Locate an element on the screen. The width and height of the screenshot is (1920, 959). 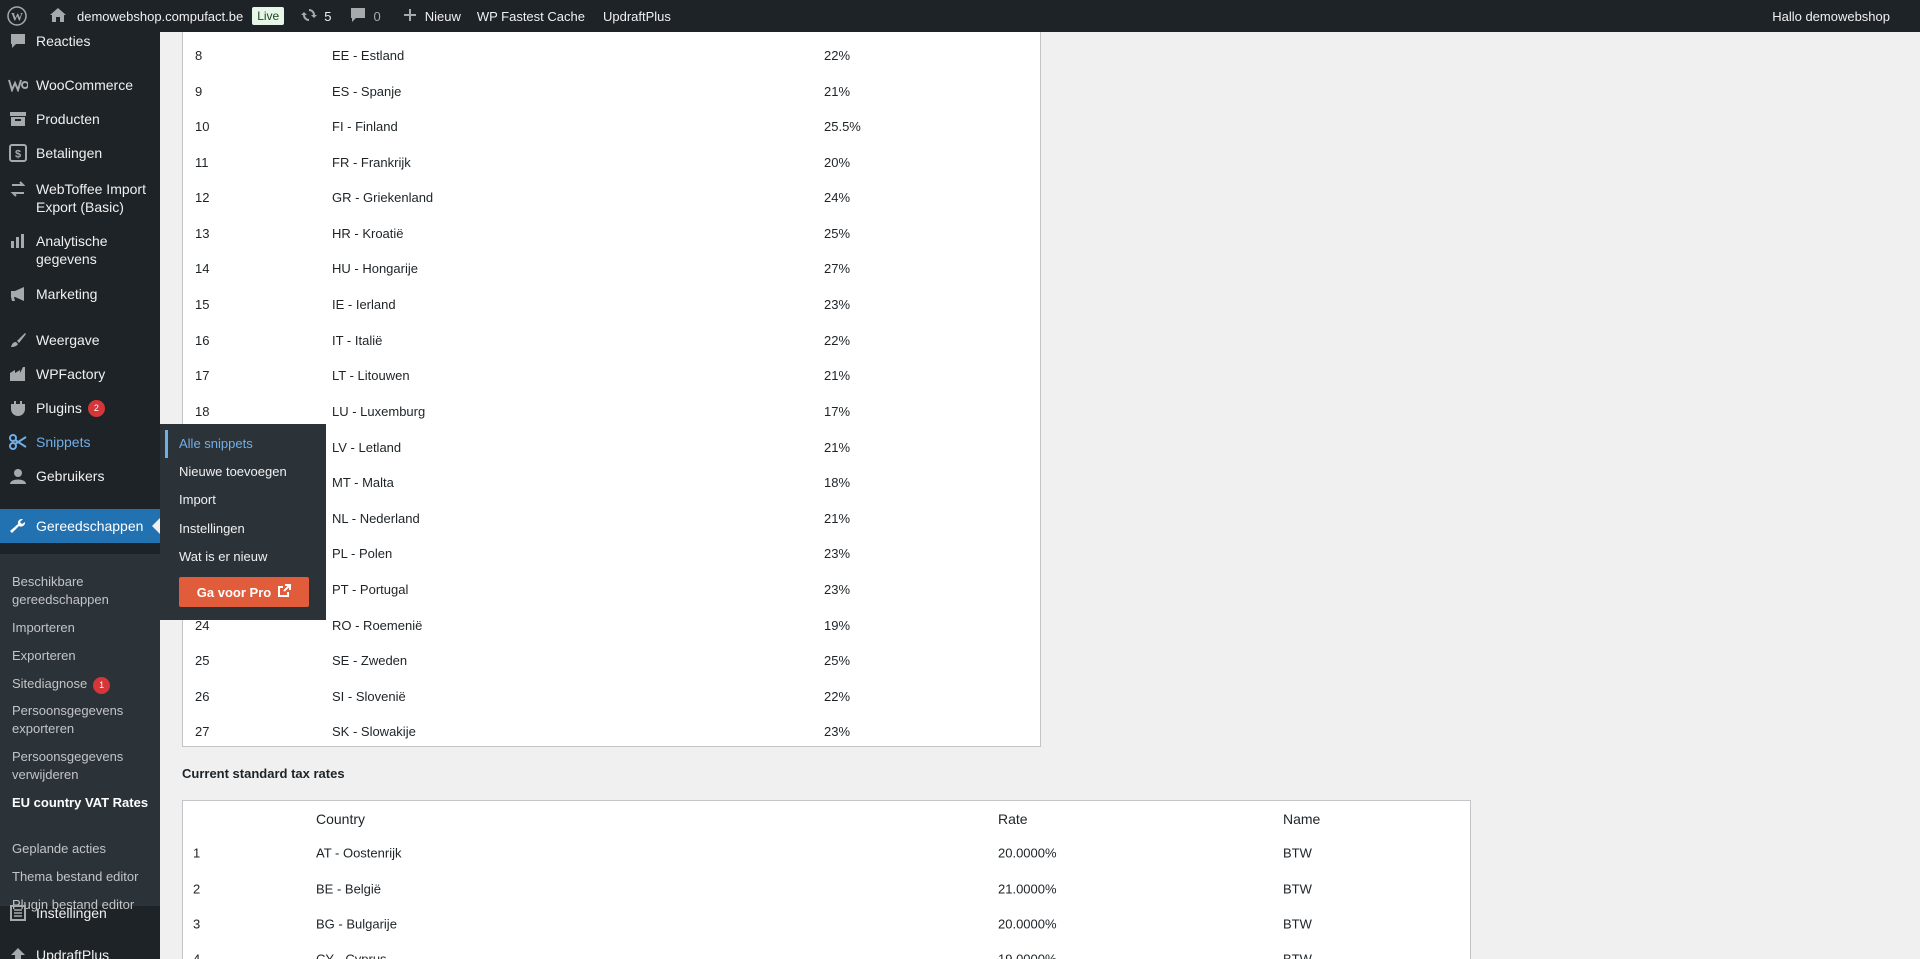
country-cell: RO - Roemenië is located at coordinates (377, 625).